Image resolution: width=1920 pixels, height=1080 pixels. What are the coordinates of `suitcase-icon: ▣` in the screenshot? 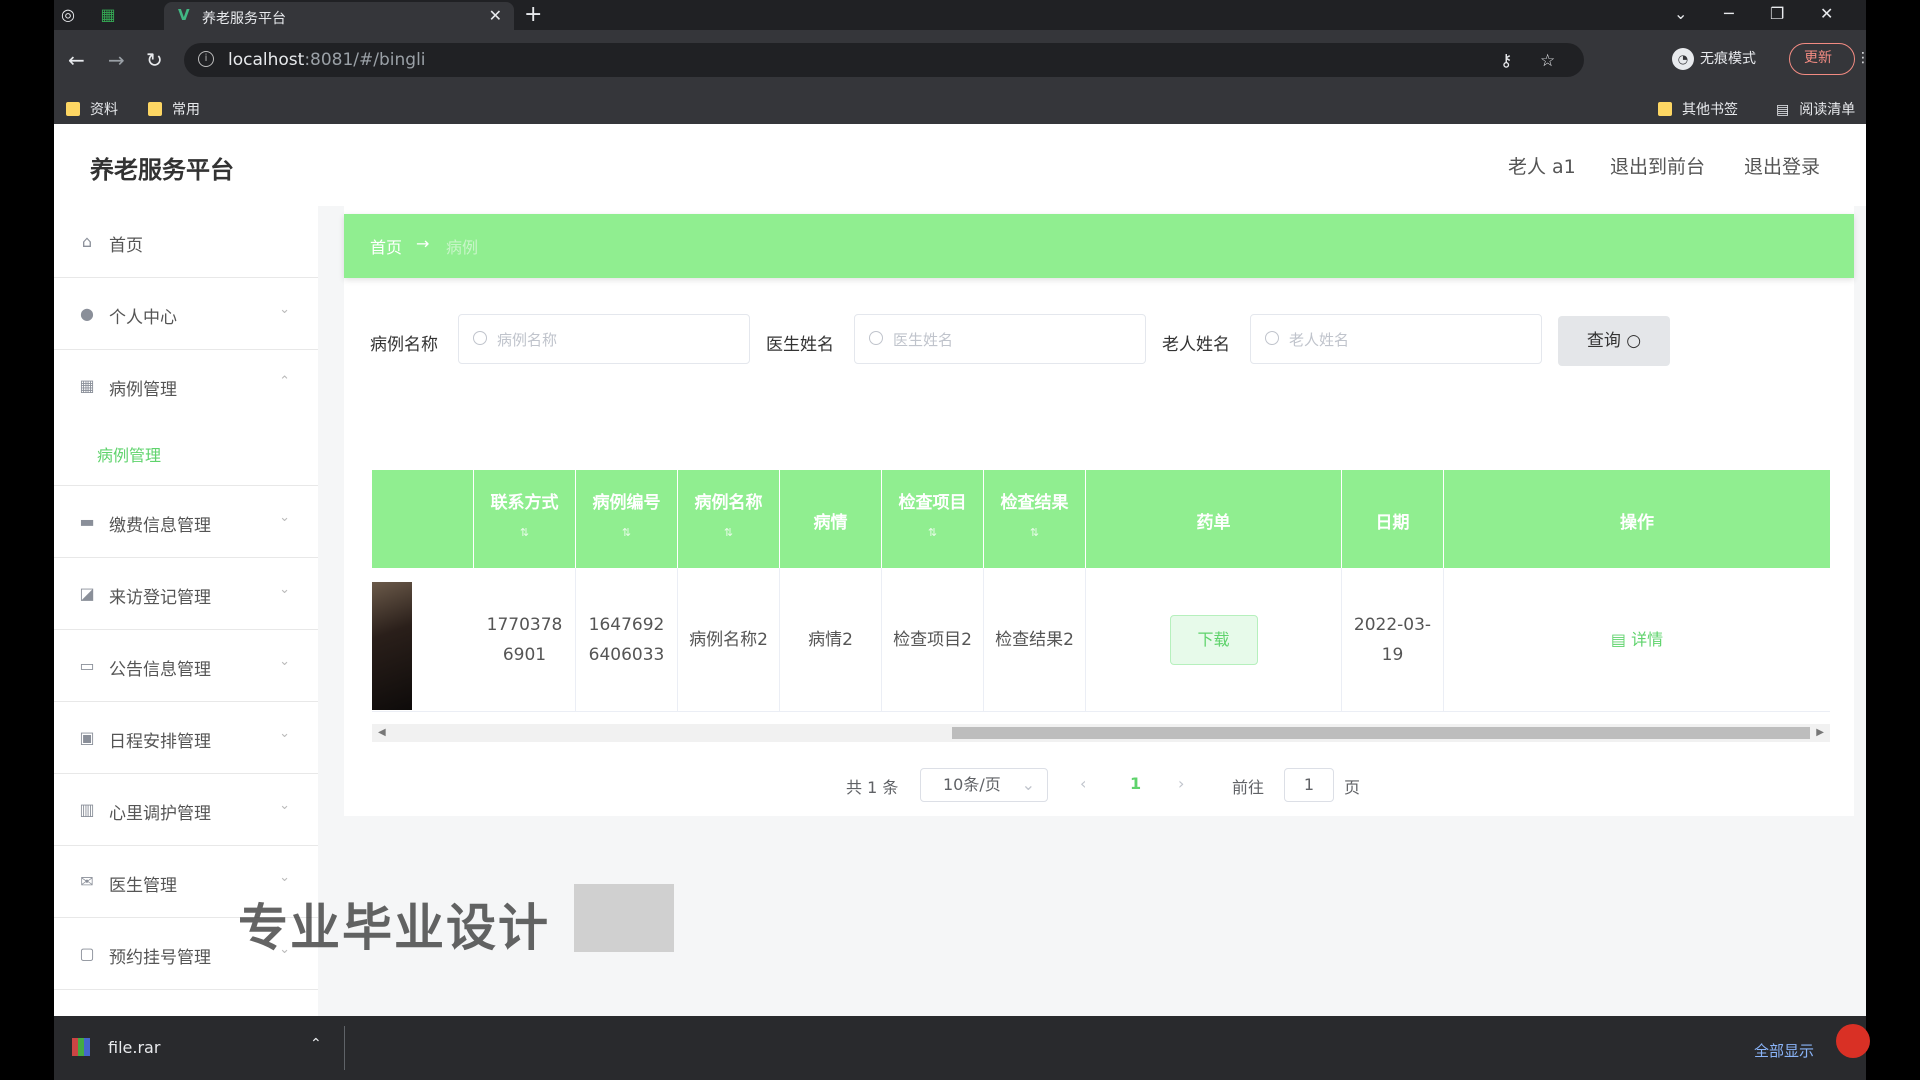 It's located at (87, 737).